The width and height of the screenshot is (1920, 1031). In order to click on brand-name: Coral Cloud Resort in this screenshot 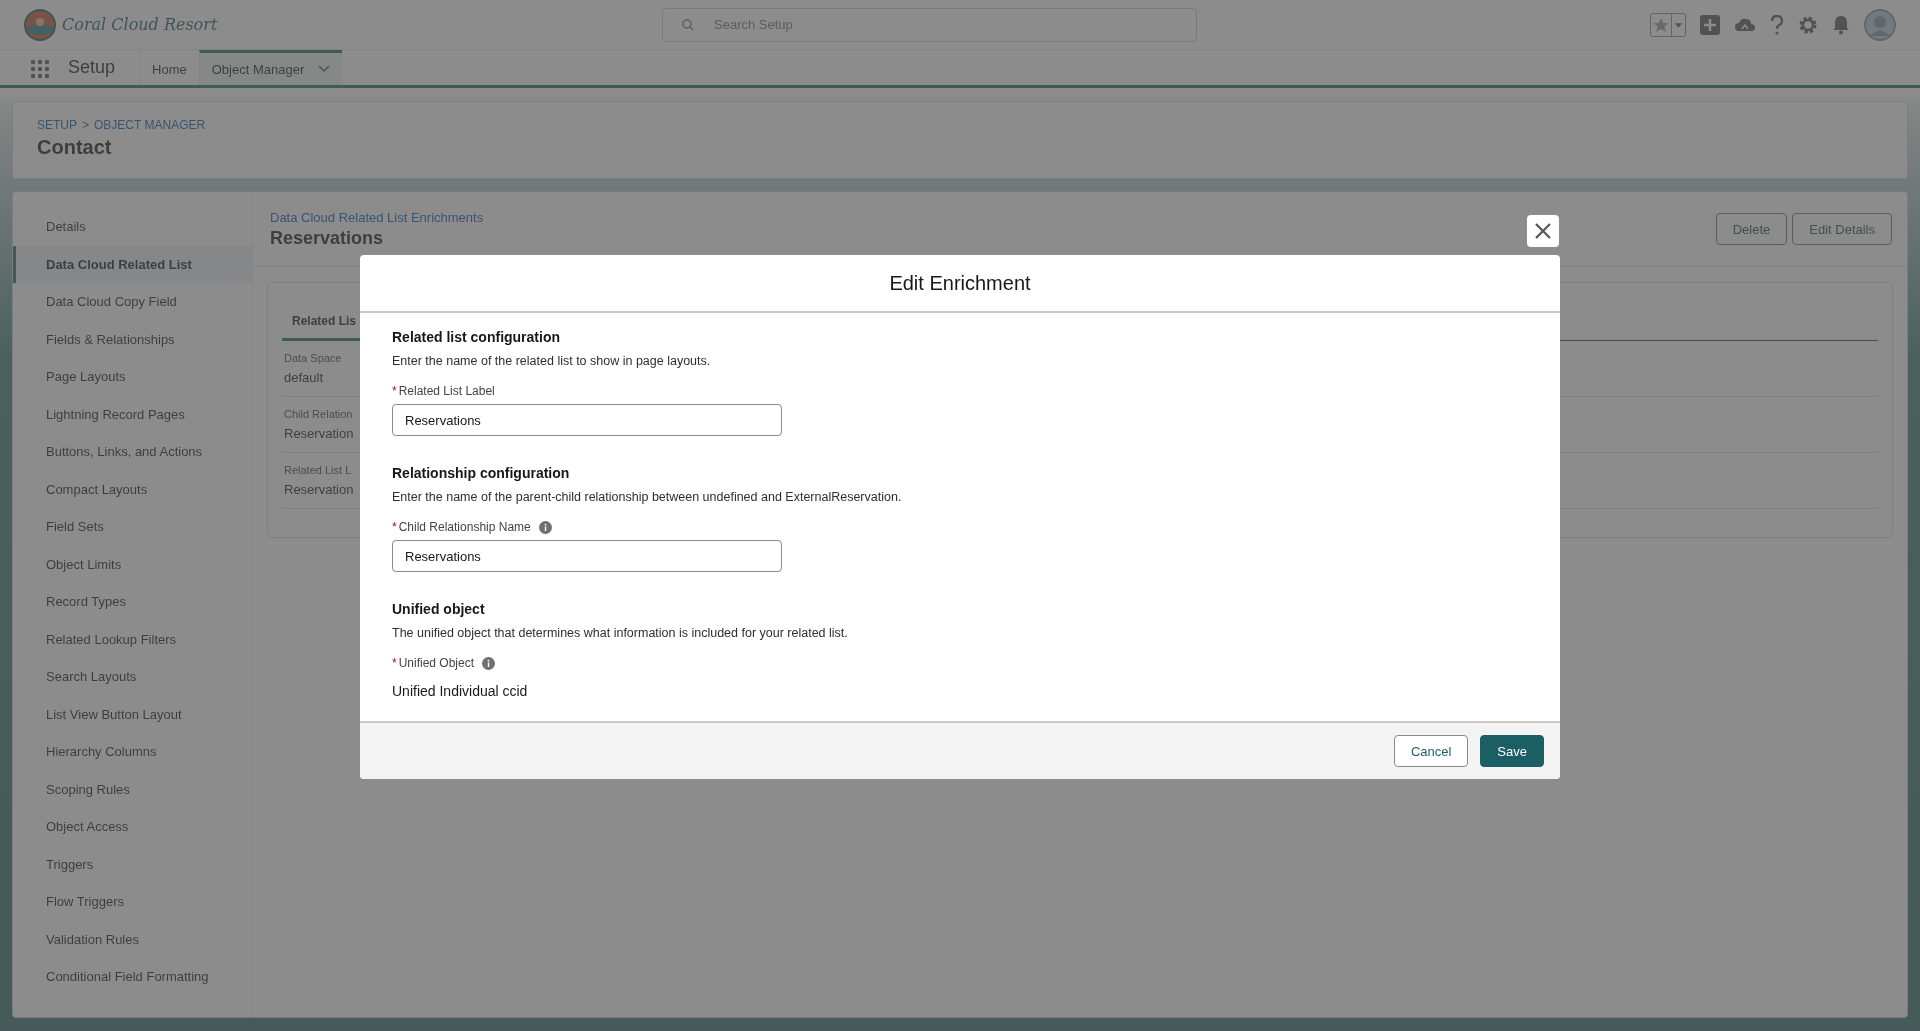, I will do `click(140, 24)`.